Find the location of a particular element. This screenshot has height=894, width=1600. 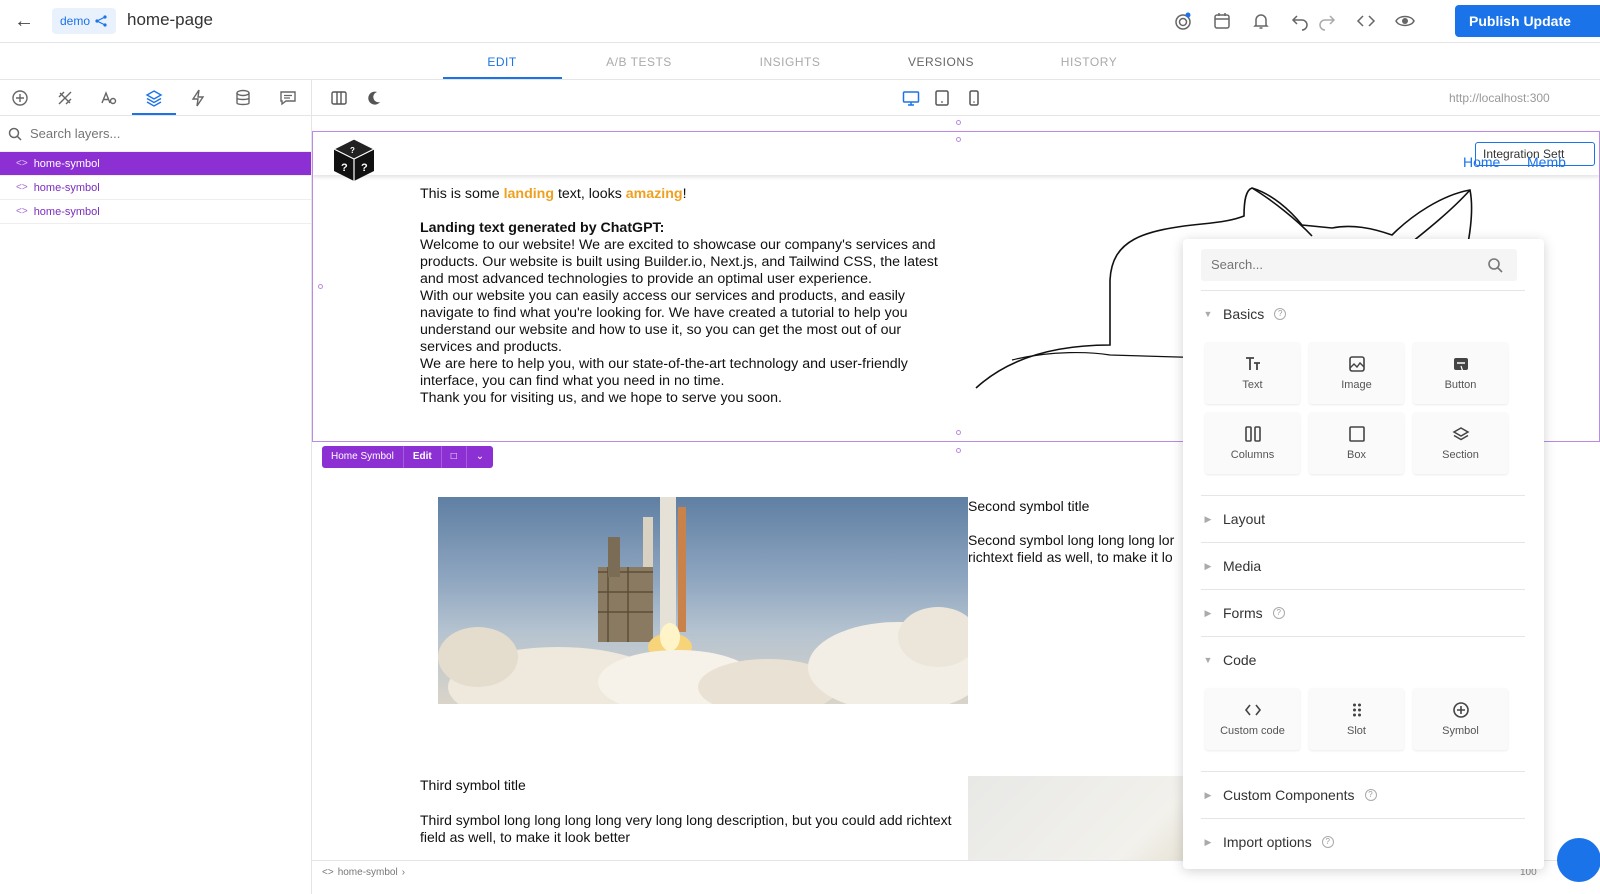

block-label: Box is located at coordinates (1356, 455).